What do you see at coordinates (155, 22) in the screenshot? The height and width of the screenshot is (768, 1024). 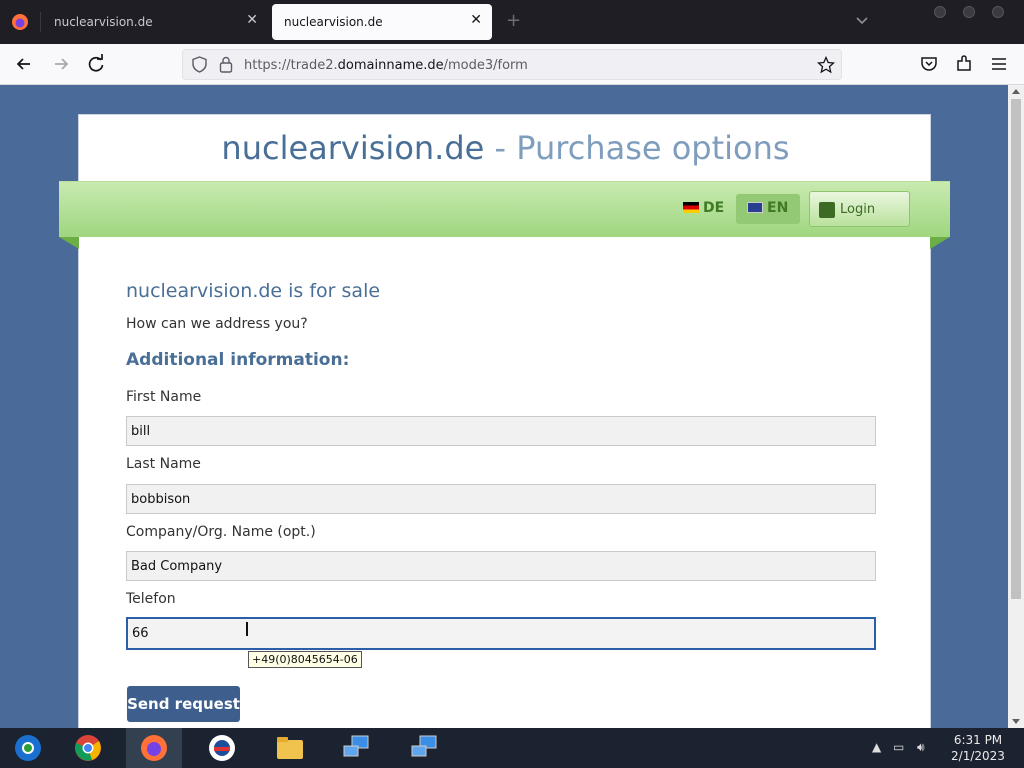 I see `tab-inactive: nuclearvision.de ✕` at bounding box center [155, 22].